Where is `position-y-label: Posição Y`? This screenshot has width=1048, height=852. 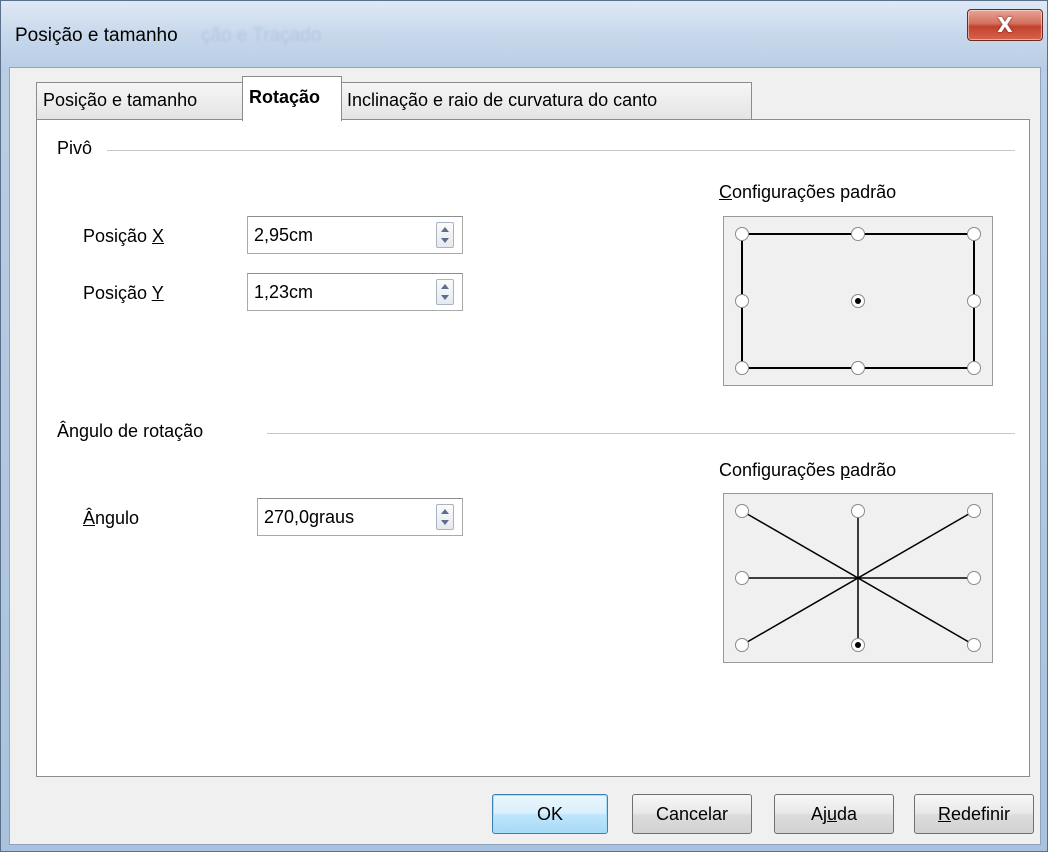
position-y-label: Posição Y is located at coordinates (123, 293).